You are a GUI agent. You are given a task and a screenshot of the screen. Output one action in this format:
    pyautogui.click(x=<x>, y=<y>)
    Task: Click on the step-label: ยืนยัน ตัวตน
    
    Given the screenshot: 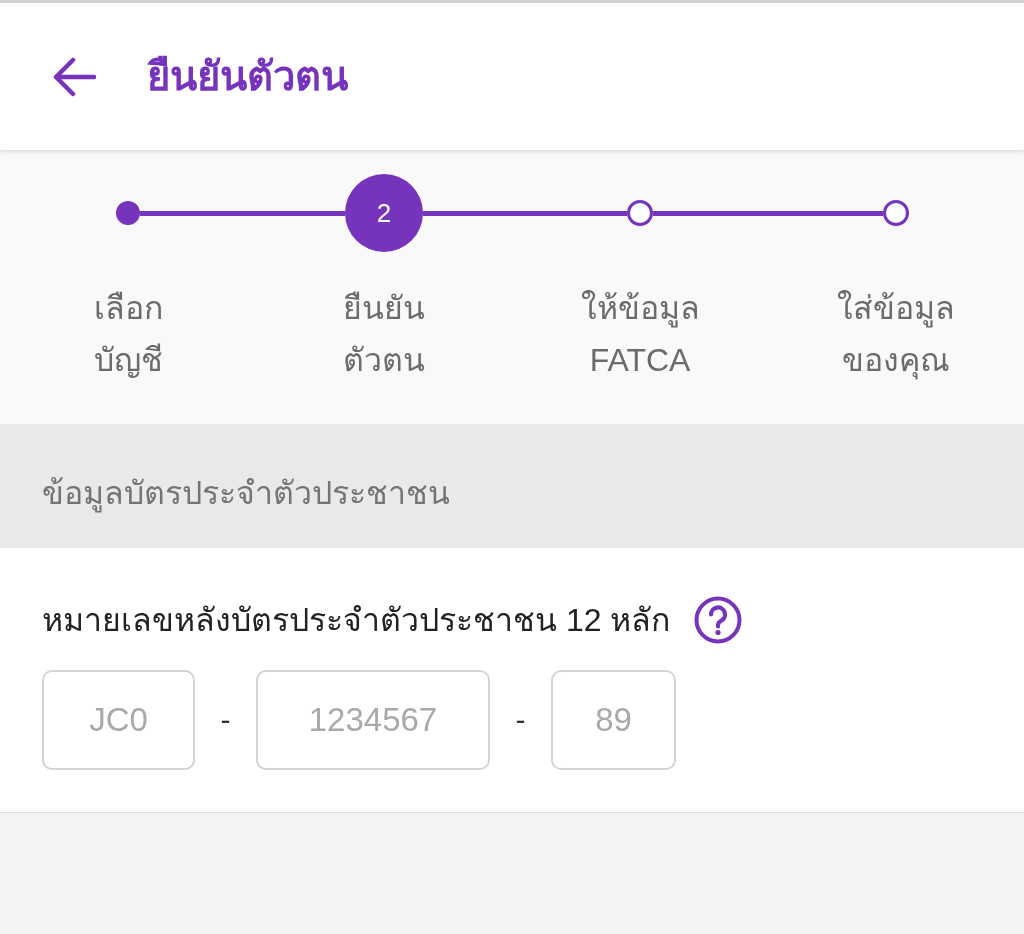 What is the action you would take?
    pyautogui.click(x=384, y=334)
    